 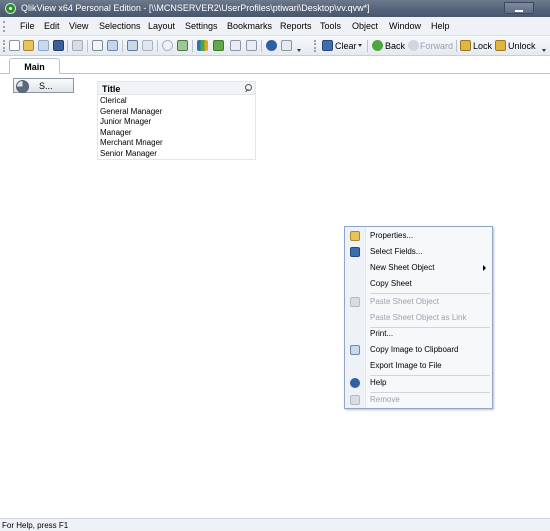 What do you see at coordinates (132, 45) in the screenshot?
I see `undo-icon` at bounding box center [132, 45].